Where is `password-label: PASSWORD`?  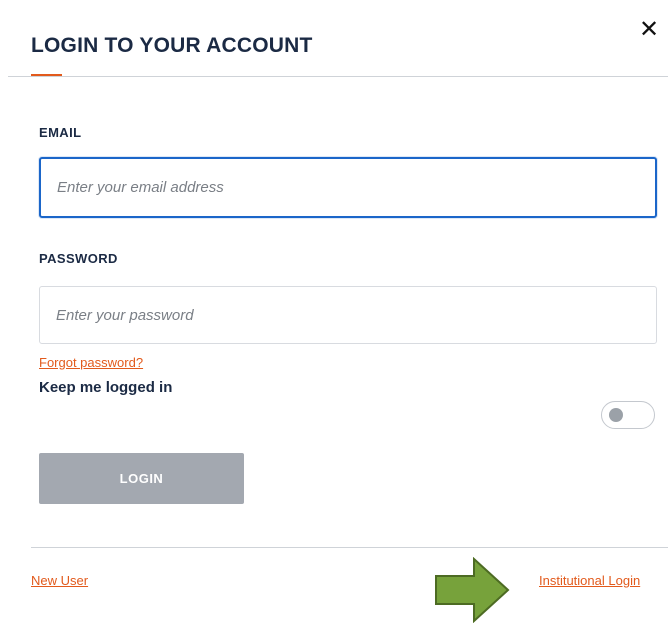 password-label: PASSWORD is located at coordinates (78, 258).